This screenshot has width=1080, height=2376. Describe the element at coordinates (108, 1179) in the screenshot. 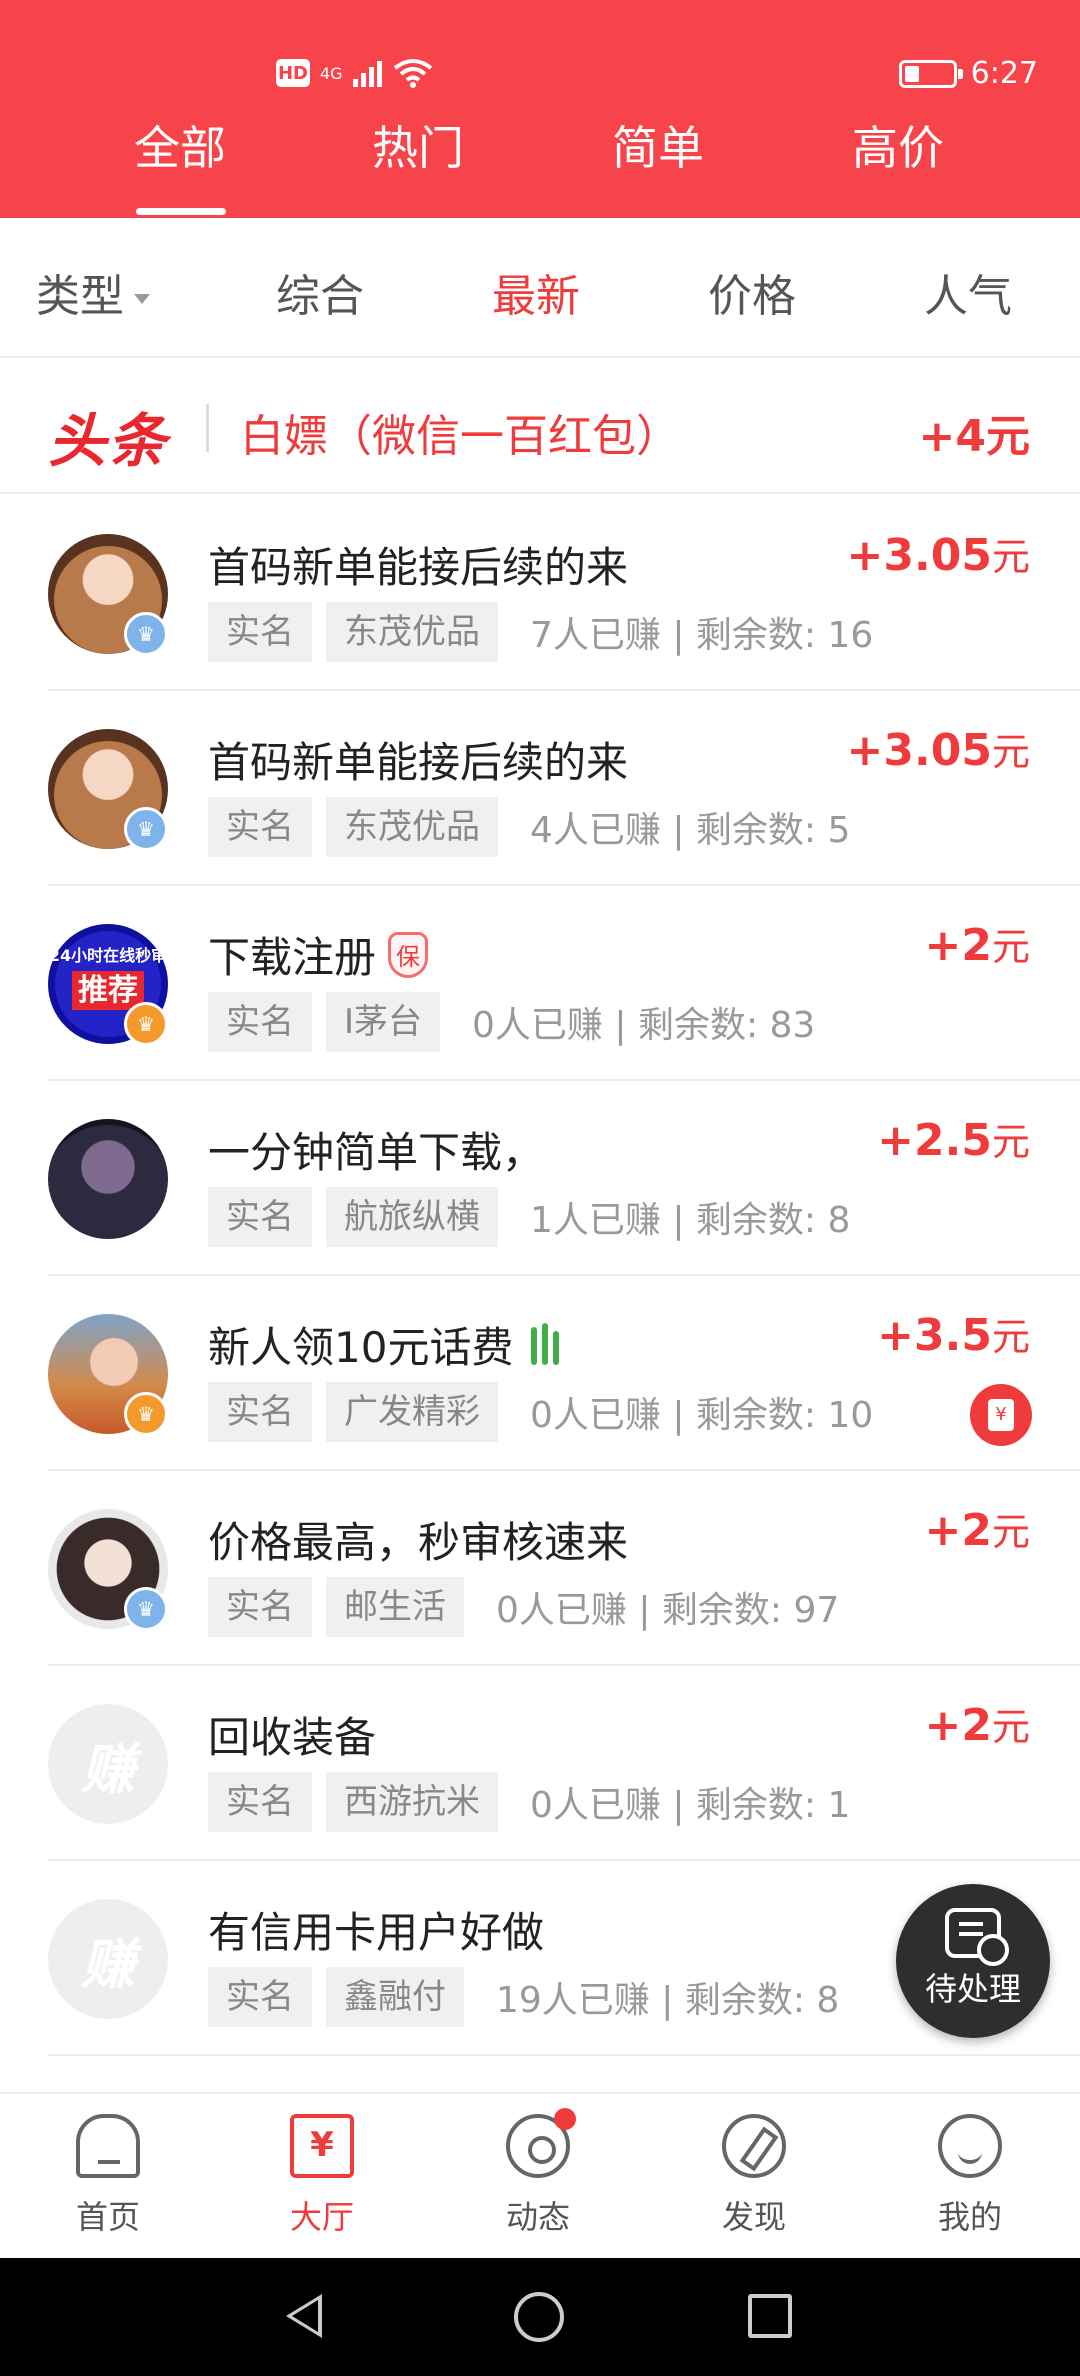

I see `avatar` at that location.